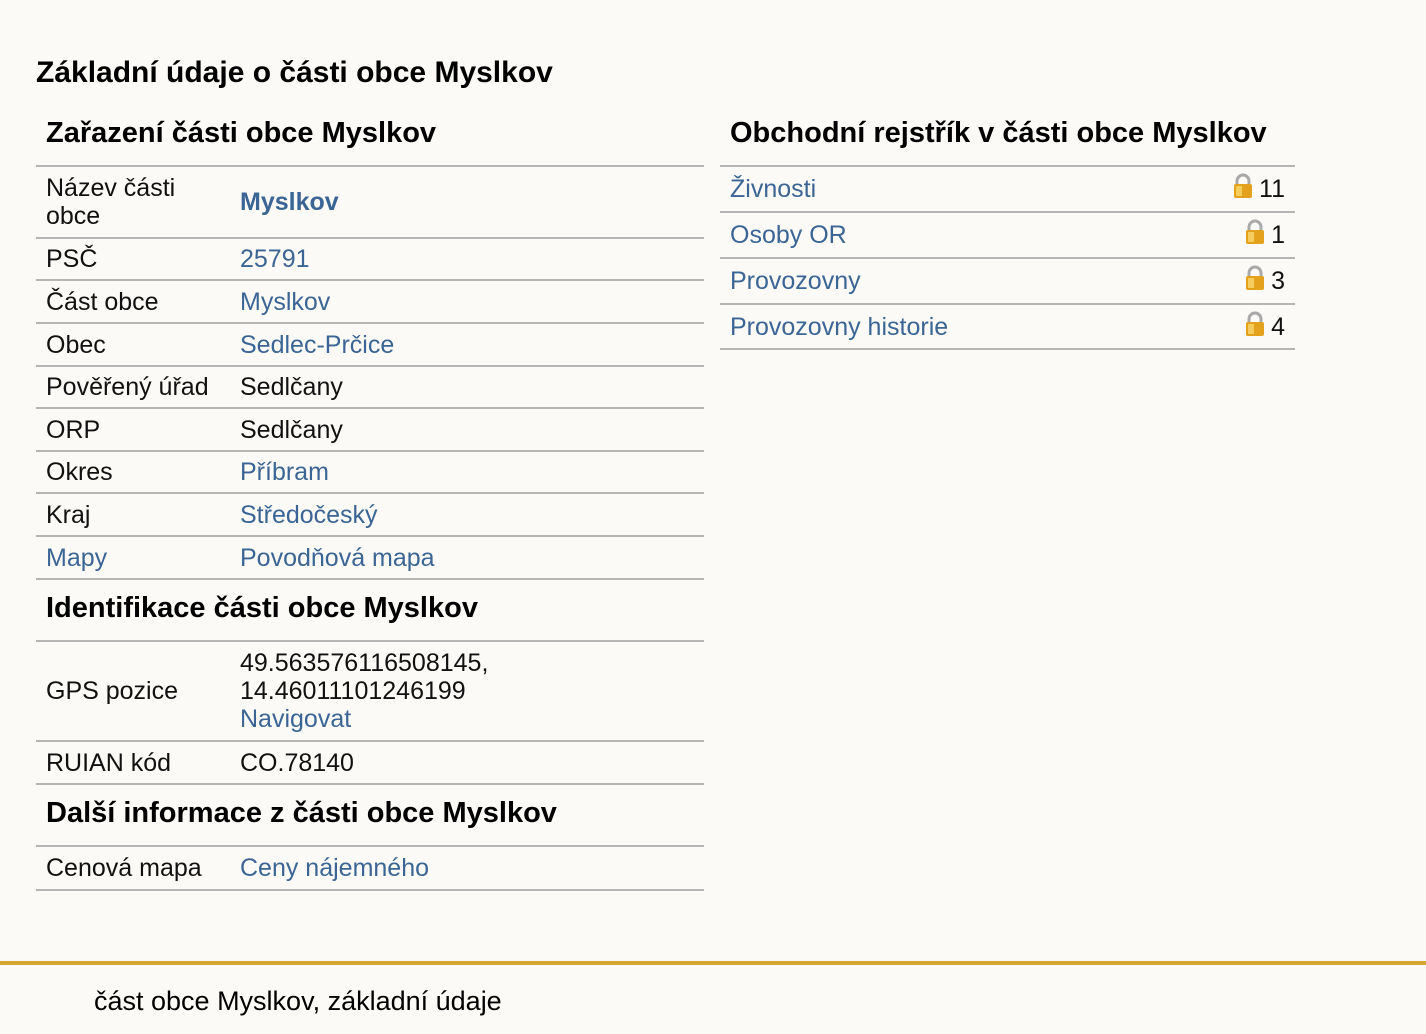  What do you see at coordinates (133, 259) in the screenshot?
I see `row-label-psc: PSČ` at bounding box center [133, 259].